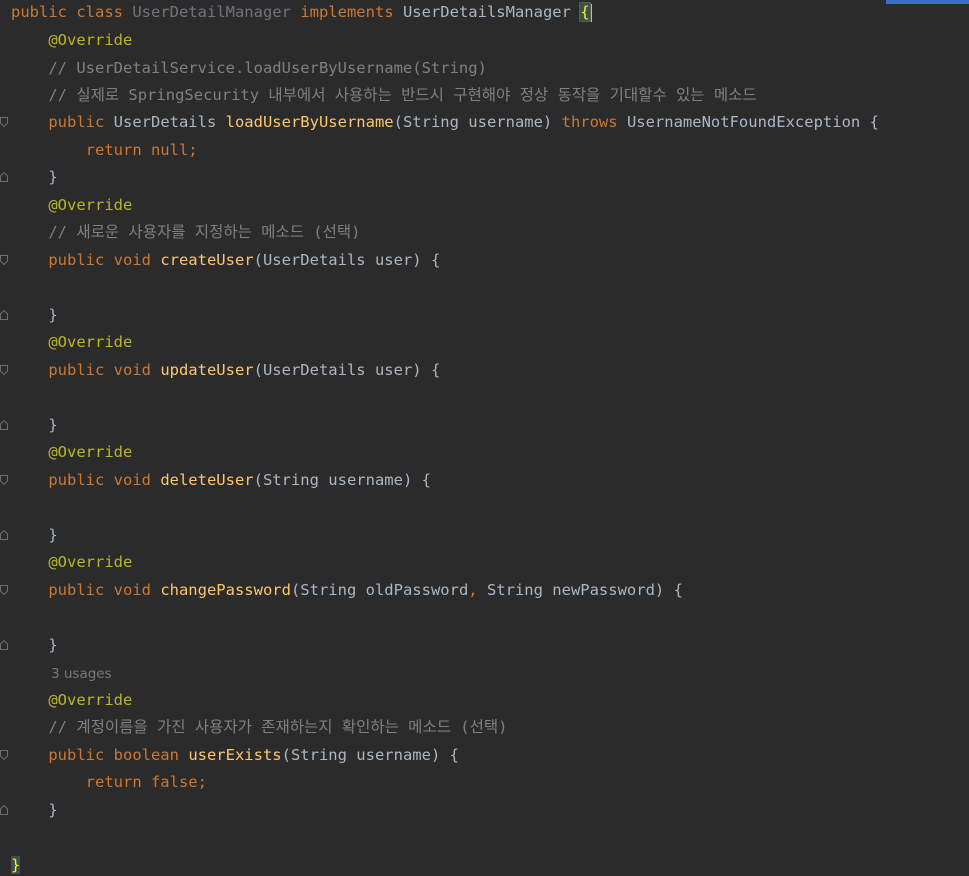 This screenshot has height=876, width=969. I want to click on code-token: UserDetailManager, so click(216, 12).